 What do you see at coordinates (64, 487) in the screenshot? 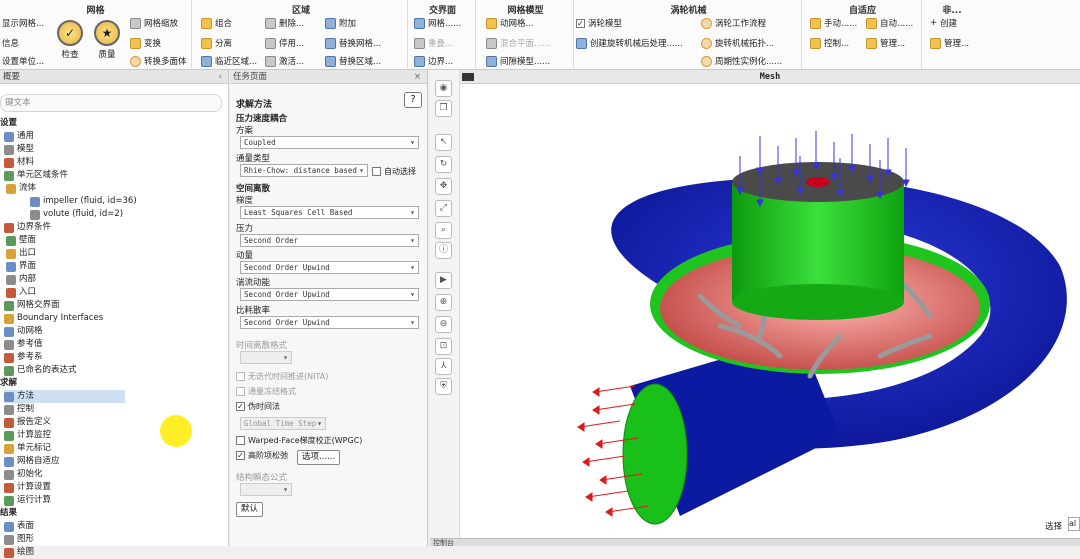
I see `tree-item: 计算设置` at bounding box center [64, 487].